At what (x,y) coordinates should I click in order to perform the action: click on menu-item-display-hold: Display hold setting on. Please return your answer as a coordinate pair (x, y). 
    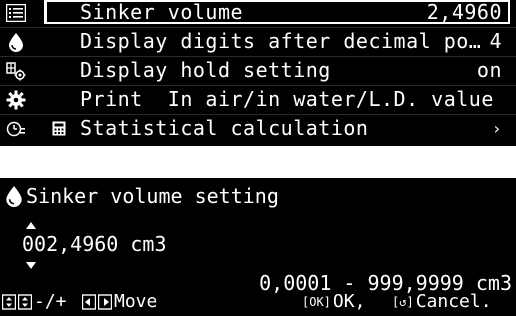
    Looking at the image, I should click on (258, 70).